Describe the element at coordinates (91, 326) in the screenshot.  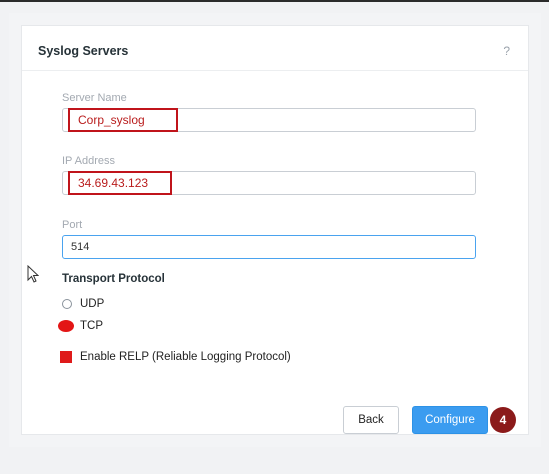
I see `tcp-label: TCP` at that location.